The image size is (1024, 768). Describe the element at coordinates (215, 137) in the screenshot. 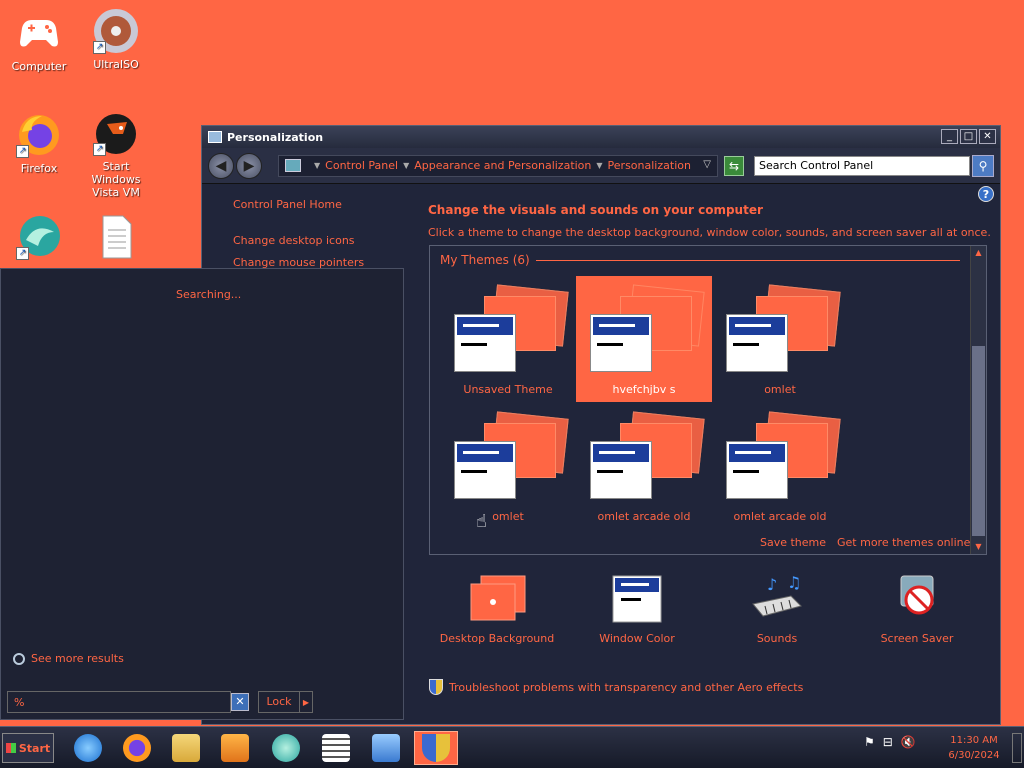

I see `personalization-icon` at that location.